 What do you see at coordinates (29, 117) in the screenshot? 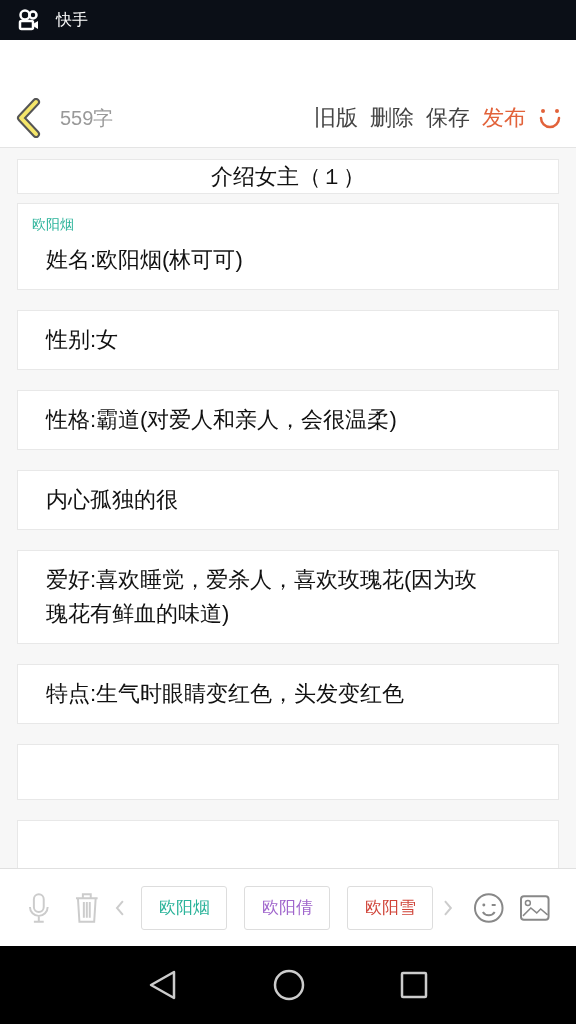
I see `back-icon` at bounding box center [29, 117].